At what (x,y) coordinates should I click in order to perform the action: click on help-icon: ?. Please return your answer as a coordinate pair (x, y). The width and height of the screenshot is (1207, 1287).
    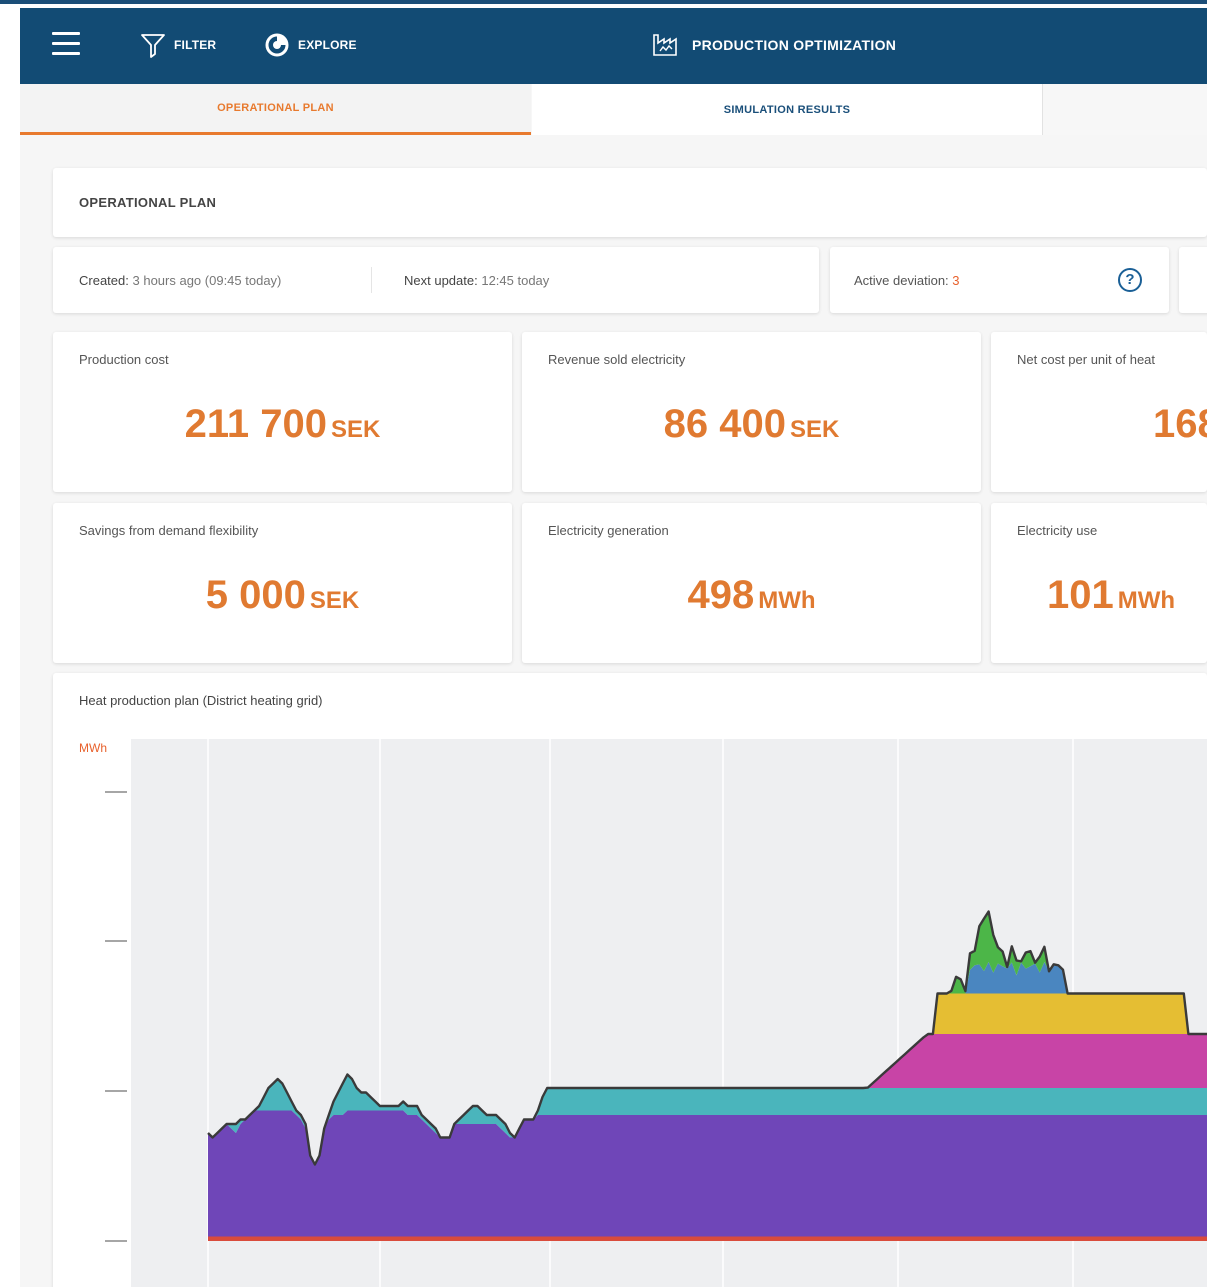
    Looking at the image, I should click on (1130, 280).